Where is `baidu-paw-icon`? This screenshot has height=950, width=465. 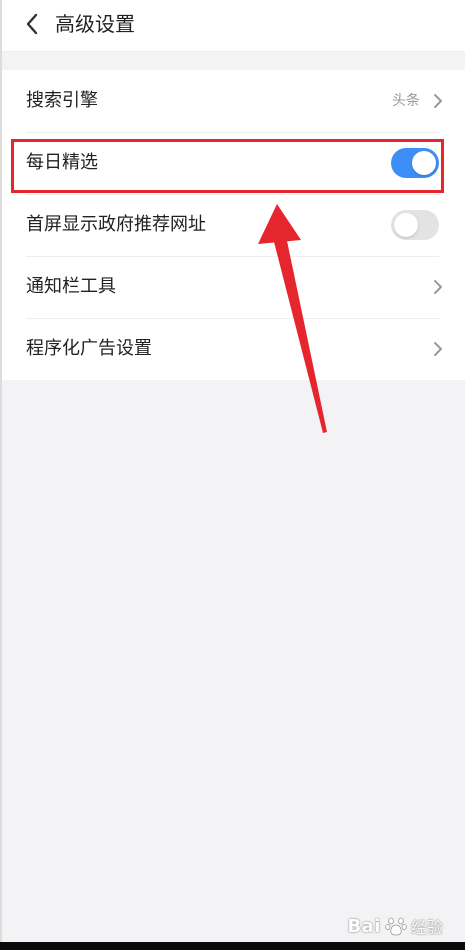 baidu-paw-icon is located at coordinates (396, 926).